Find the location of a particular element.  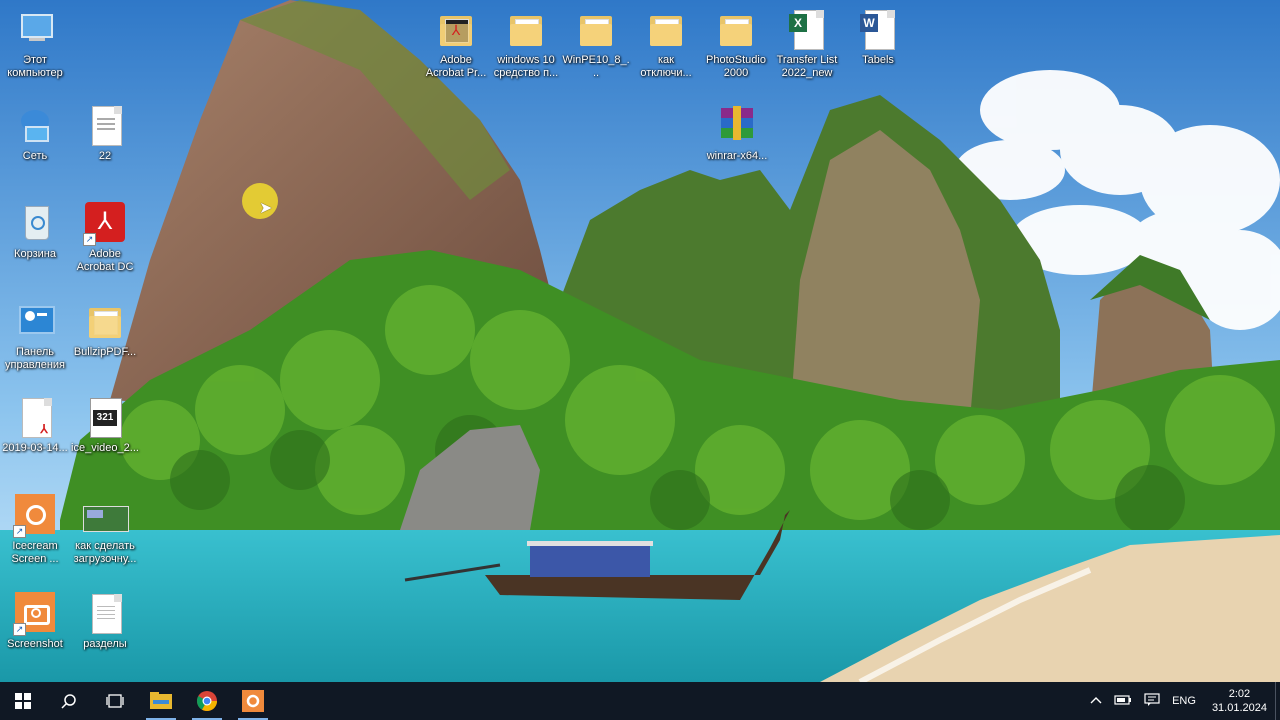

icecream-icon is located at coordinates (253, 701).